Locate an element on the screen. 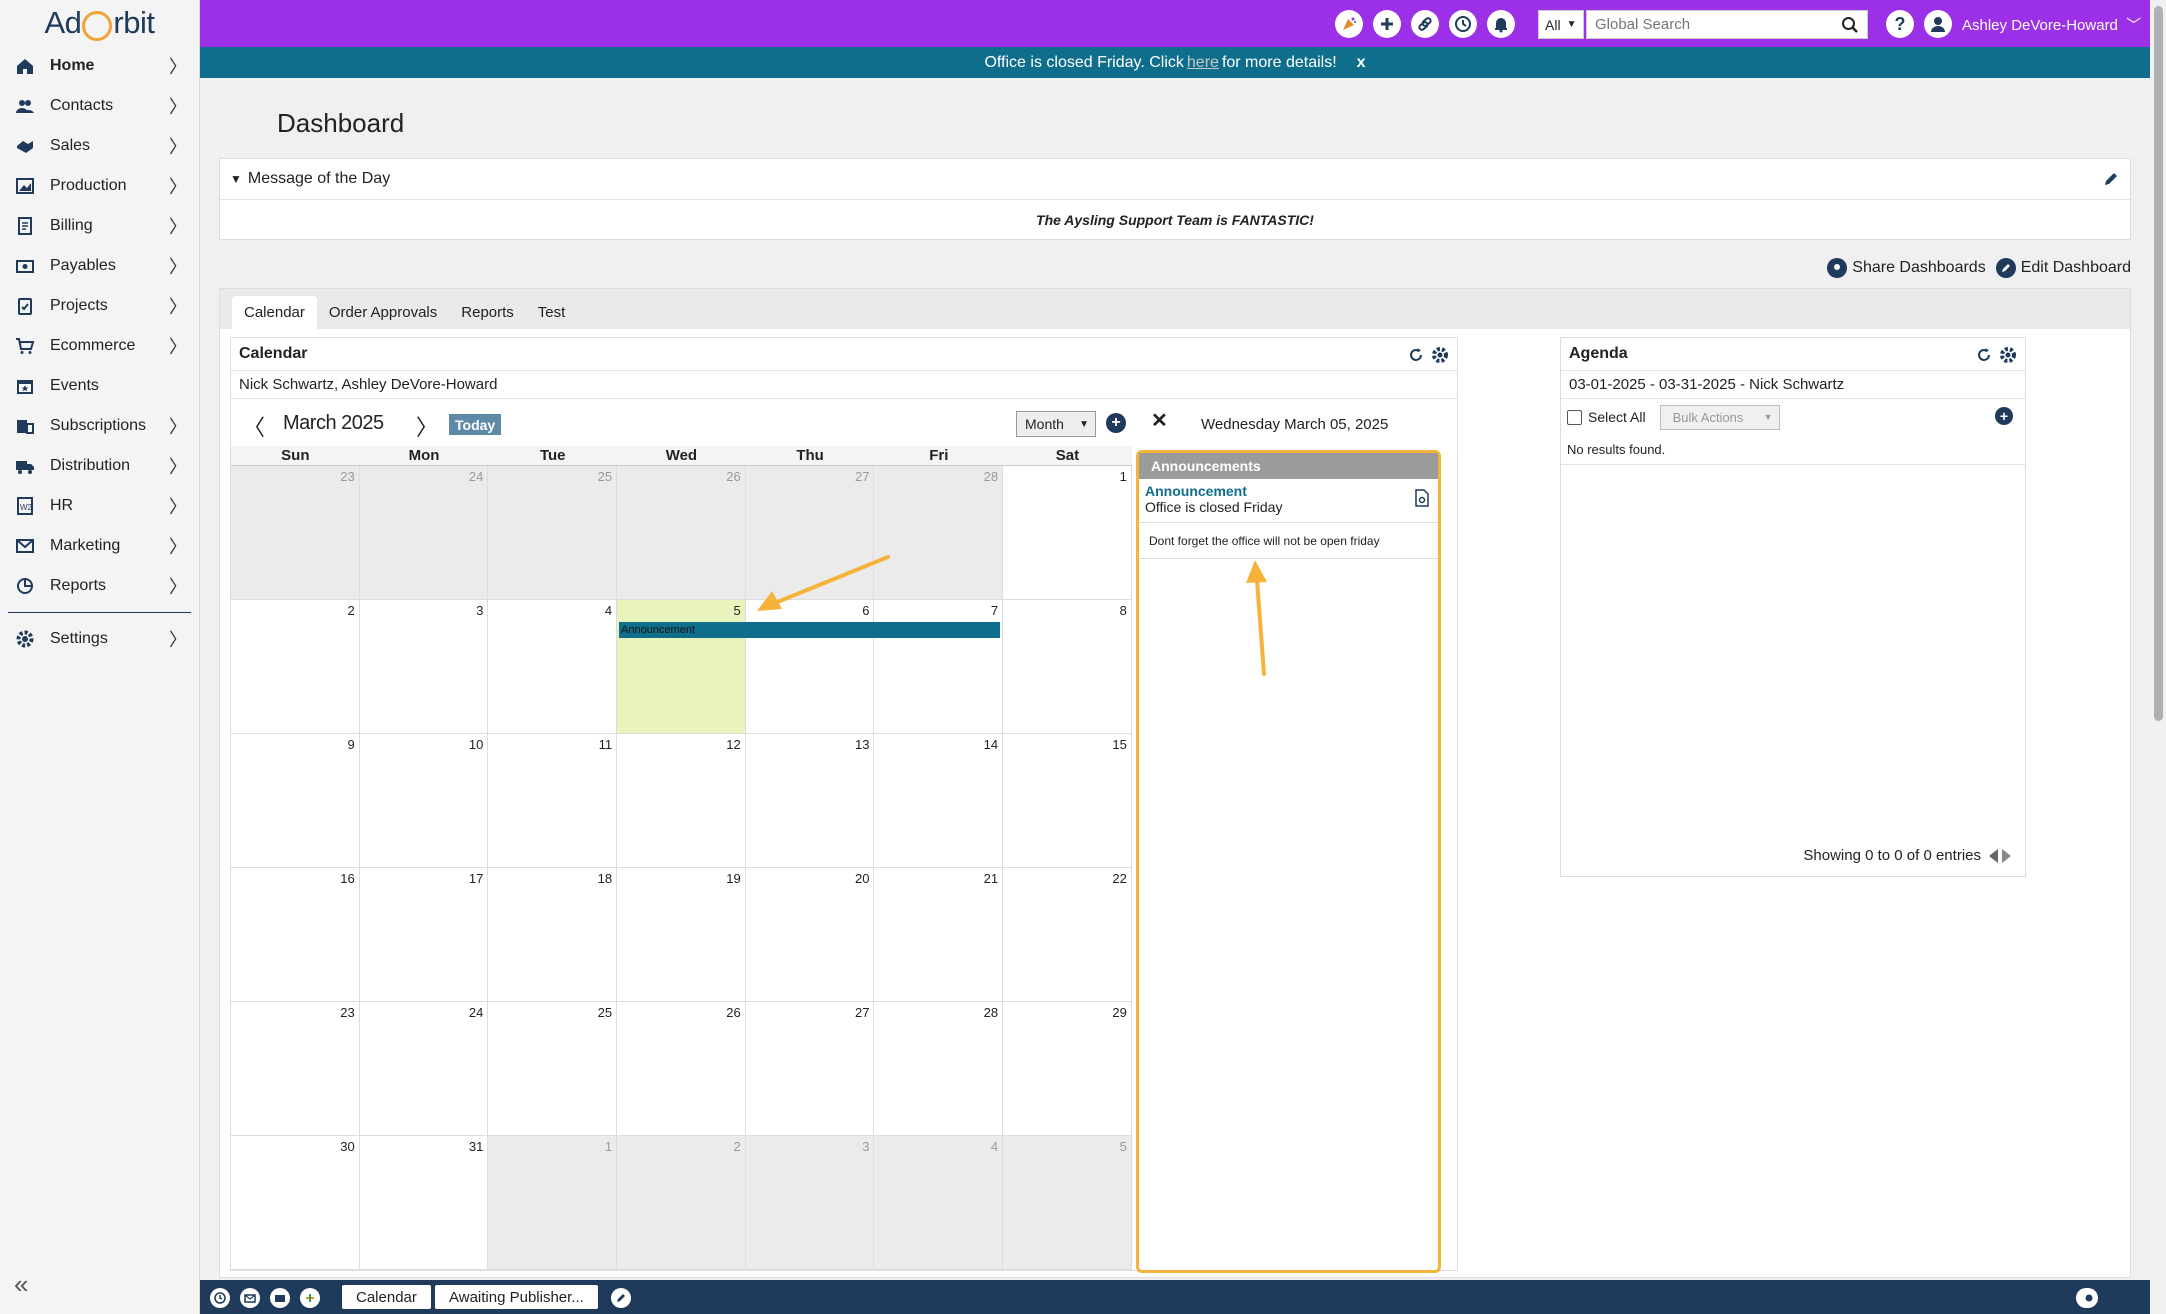 This screenshot has height=1314, width=2166. chevron-right-icon: 〉 is located at coordinates (427, 426).